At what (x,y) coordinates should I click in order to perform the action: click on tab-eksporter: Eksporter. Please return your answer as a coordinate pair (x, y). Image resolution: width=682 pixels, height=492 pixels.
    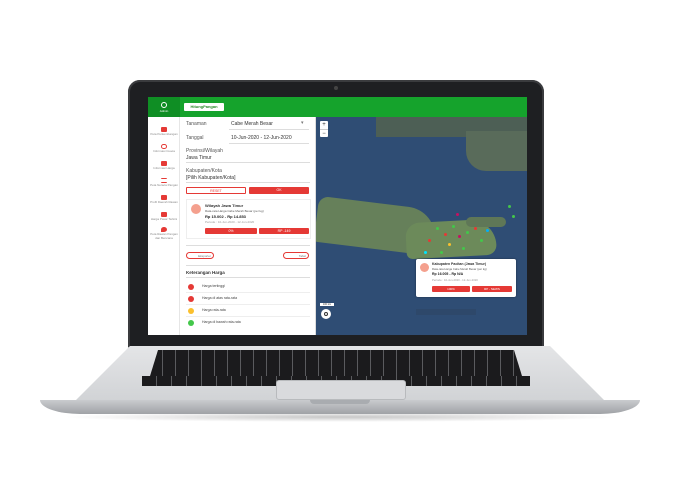
    Looking at the image, I should click on (200, 255).